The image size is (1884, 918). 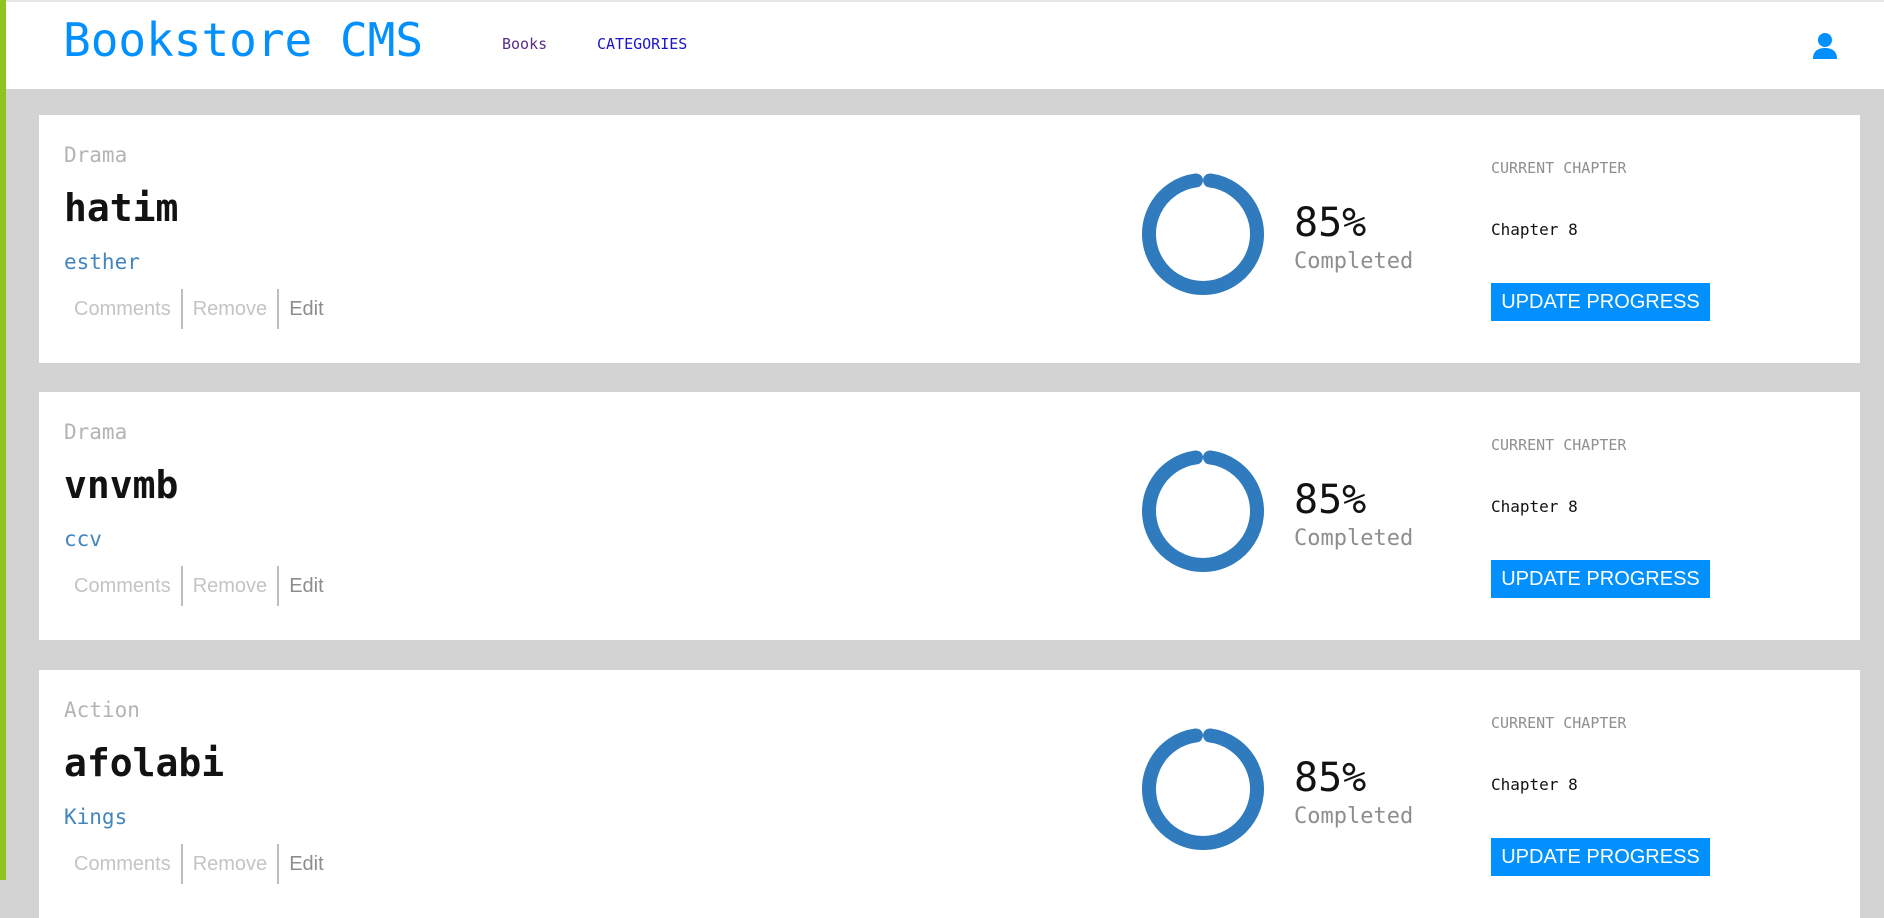 What do you see at coordinates (642, 44) in the screenshot?
I see `nav-link-categories: CATEGORIES` at bounding box center [642, 44].